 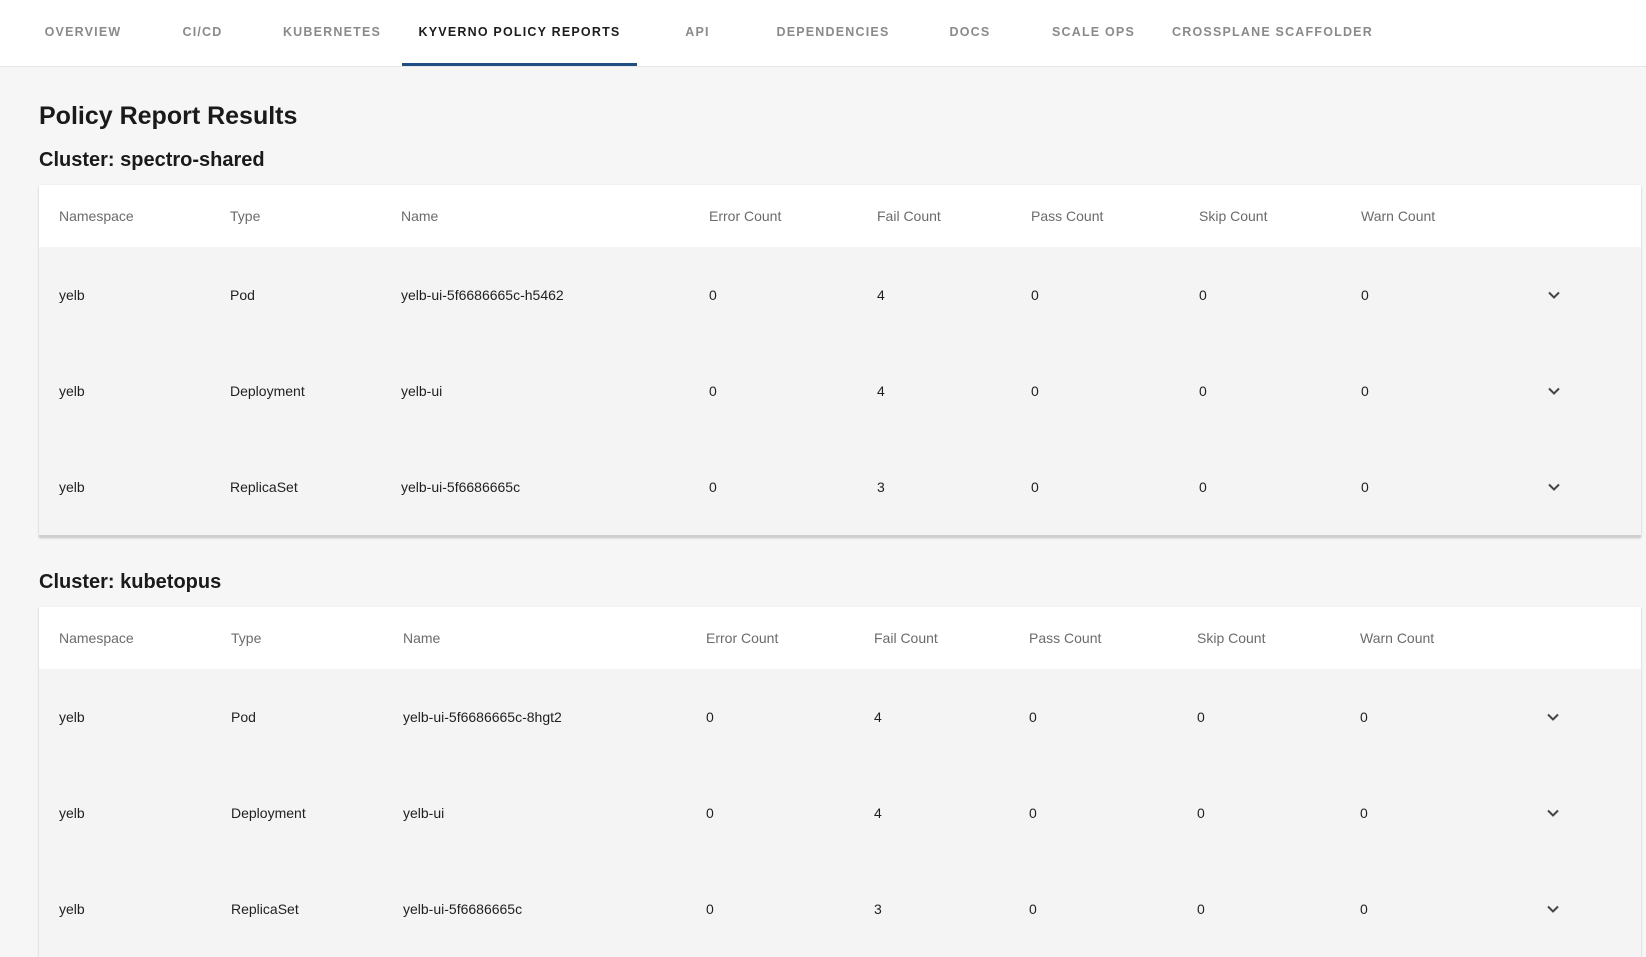 I want to click on tab-kyverno-policy-reports: KYVERNO POLICY REPORTS, so click(x=519, y=33).